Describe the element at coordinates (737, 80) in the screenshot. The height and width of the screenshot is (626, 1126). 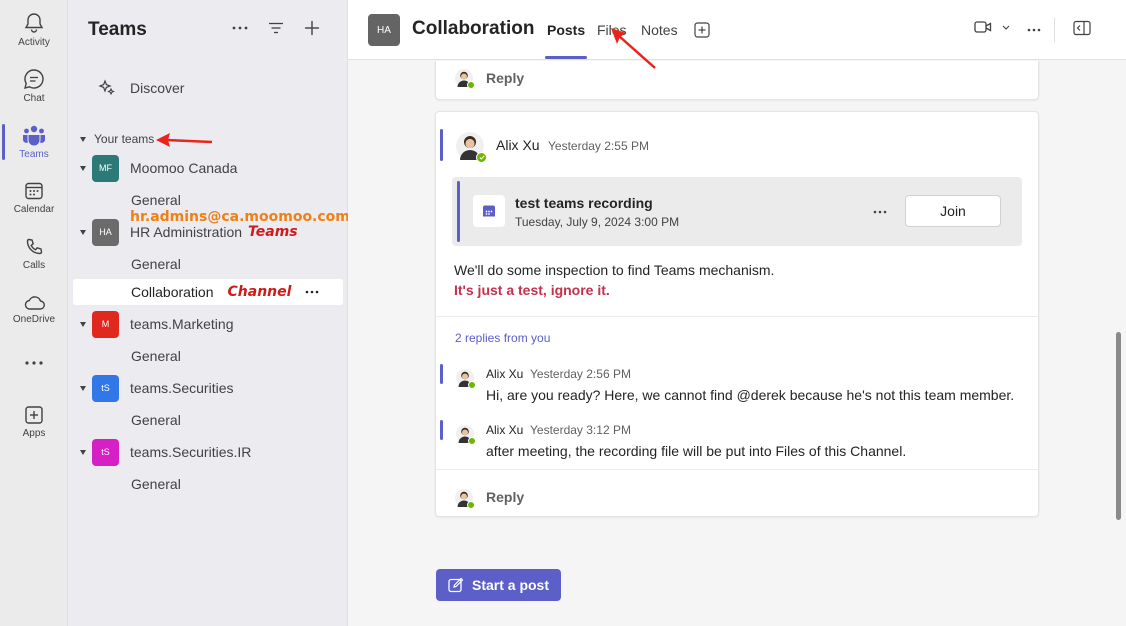
I see `previous-post-card: Reply` at that location.